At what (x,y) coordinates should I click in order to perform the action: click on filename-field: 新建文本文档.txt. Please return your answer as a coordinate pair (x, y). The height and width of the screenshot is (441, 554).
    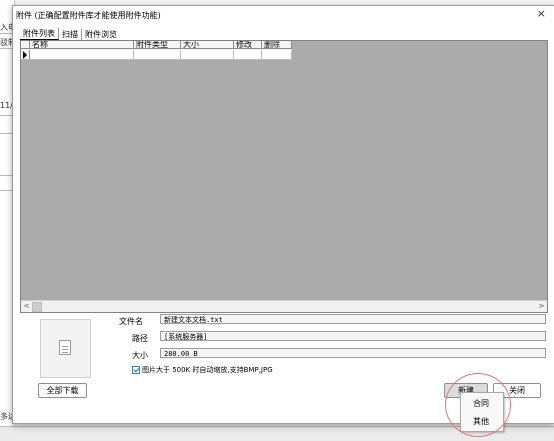
    Looking at the image, I should click on (353, 319).